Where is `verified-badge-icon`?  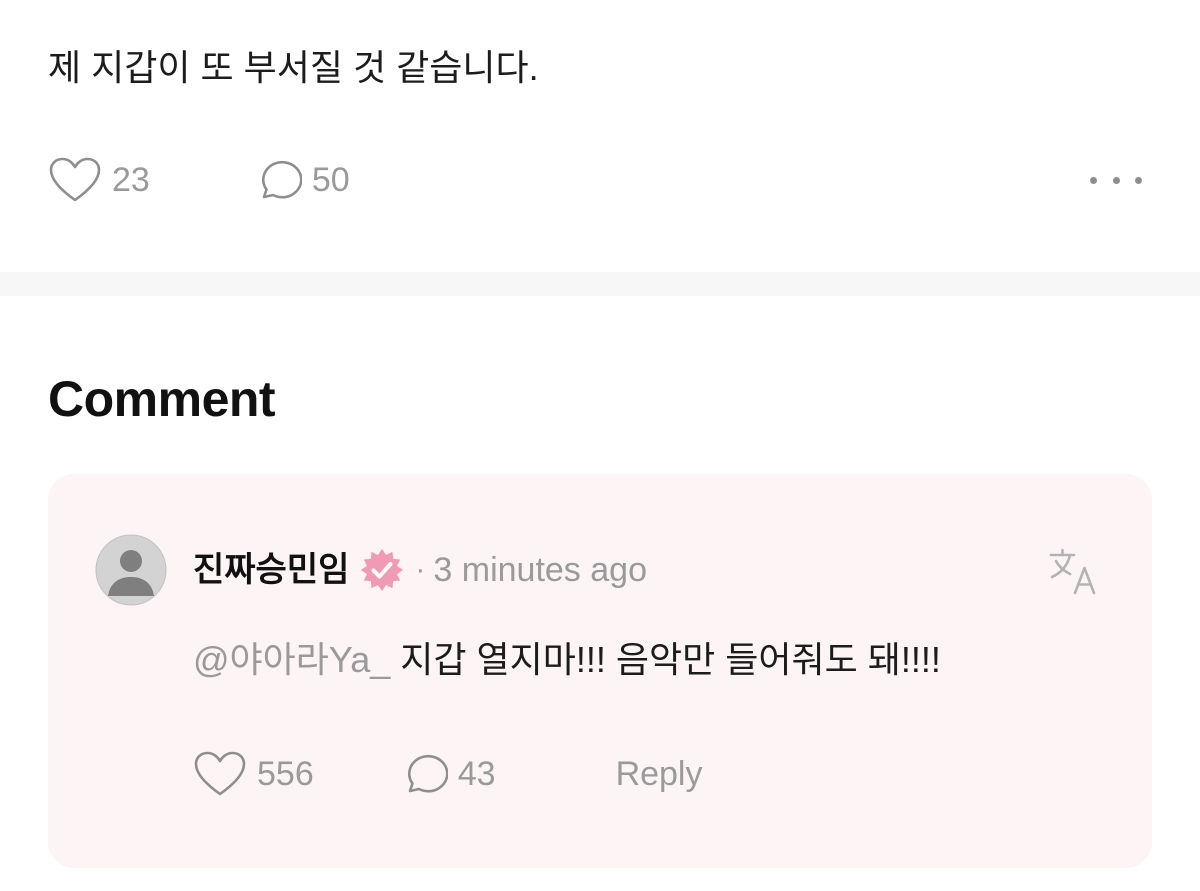 verified-badge-icon is located at coordinates (382, 570).